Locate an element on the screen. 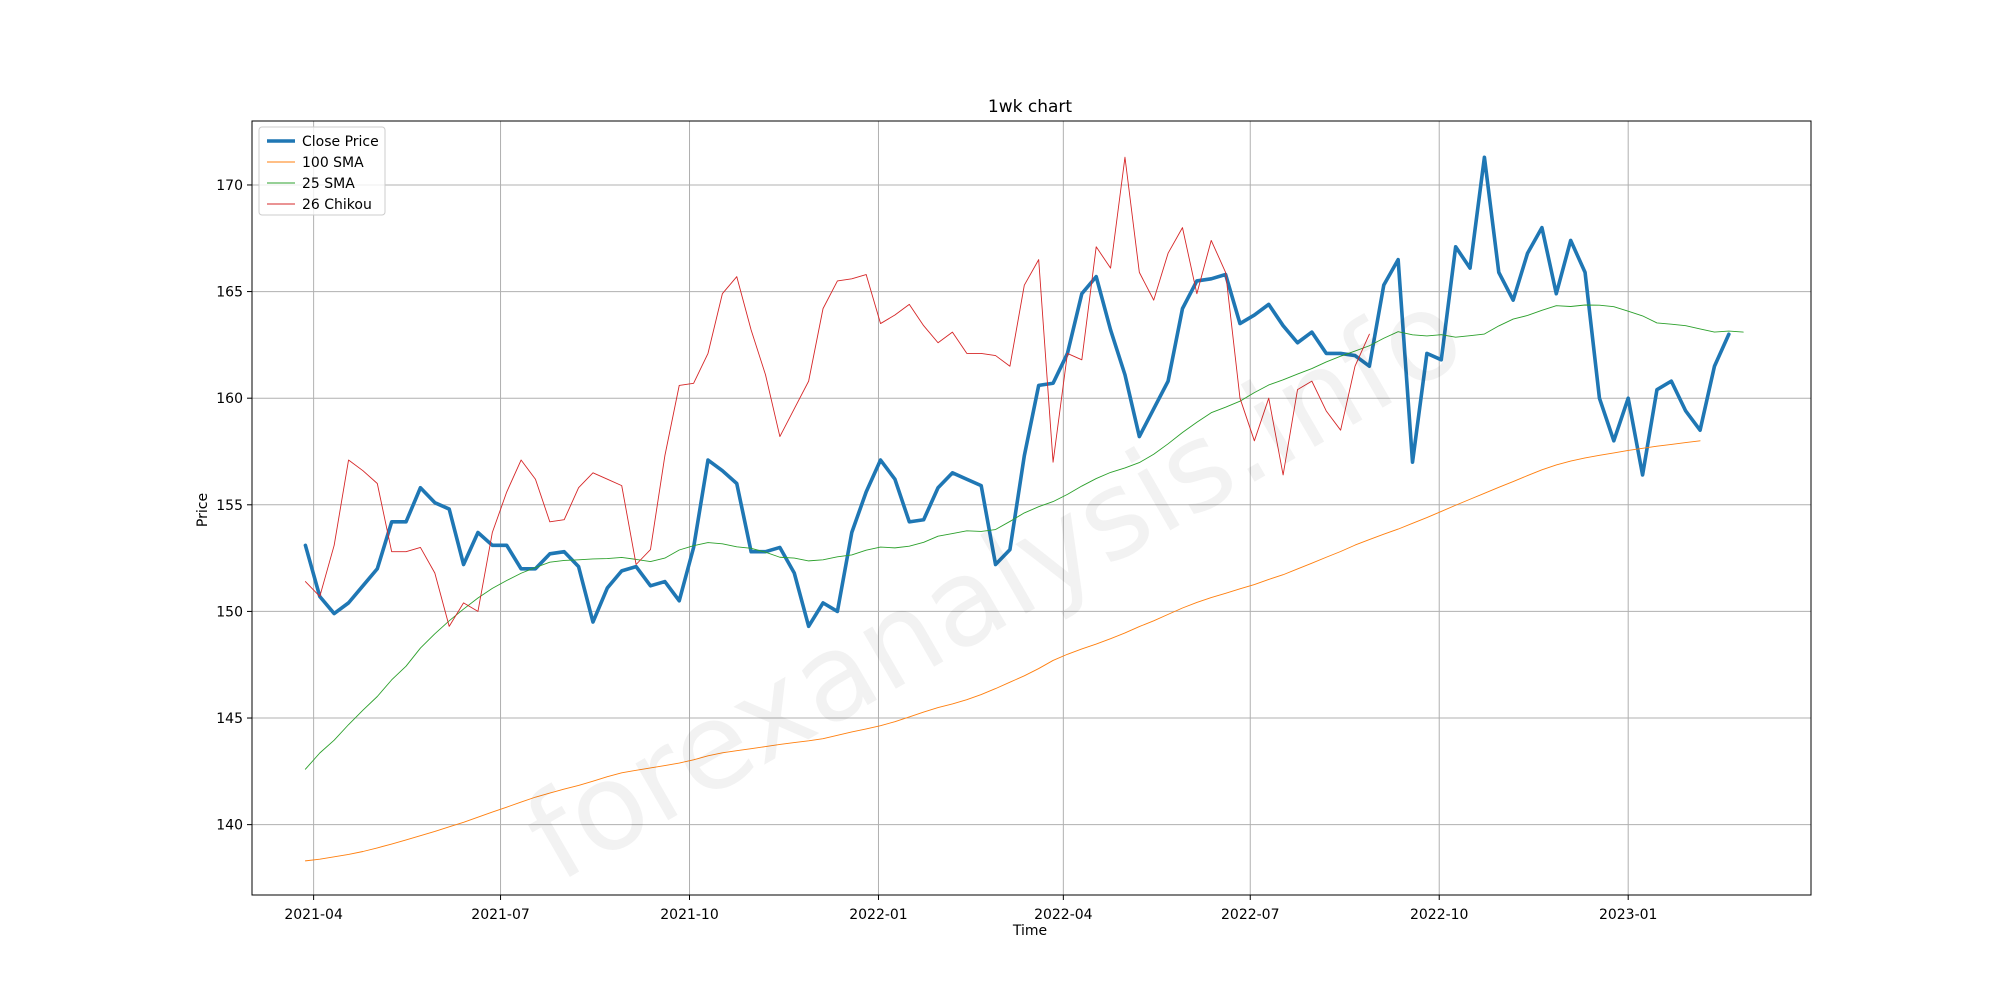  legend-label-25-sma: 25 SMA is located at coordinates (328, 184).